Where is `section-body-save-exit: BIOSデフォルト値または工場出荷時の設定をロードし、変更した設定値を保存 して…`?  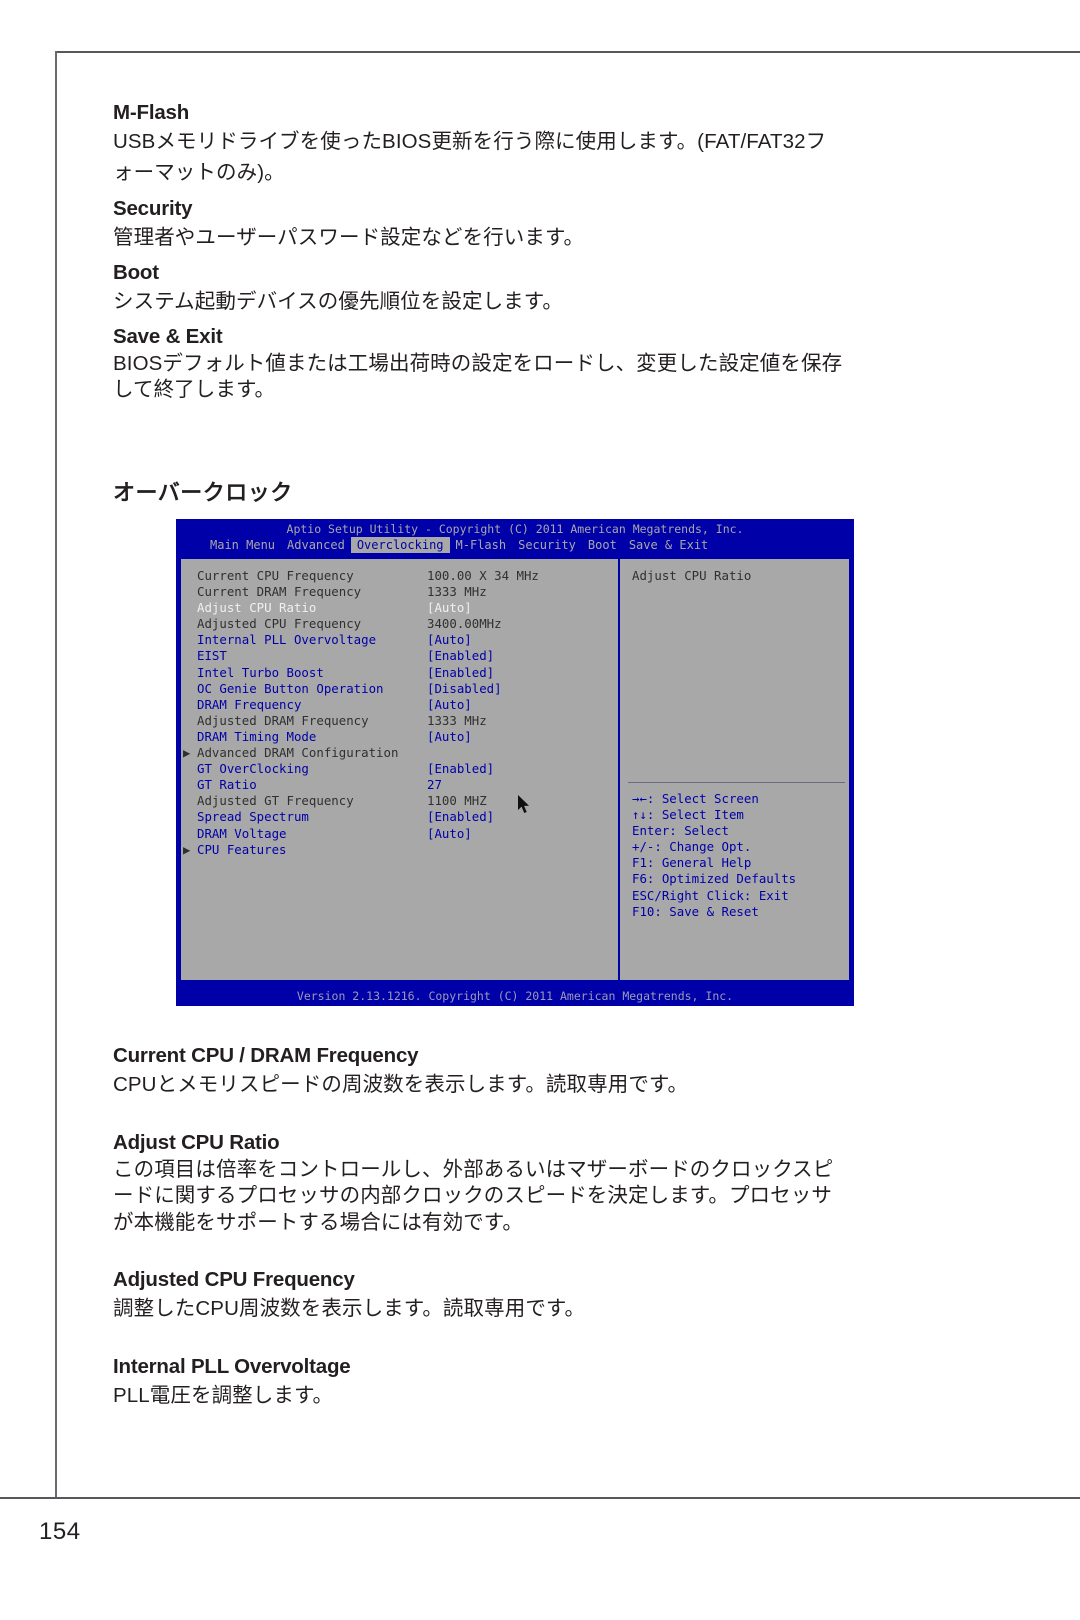
section-body-save-exit: BIOSデフォルト値または工場出荷時の設定をロードし、変更した設定値を保存 して… is located at coordinates (478, 376).